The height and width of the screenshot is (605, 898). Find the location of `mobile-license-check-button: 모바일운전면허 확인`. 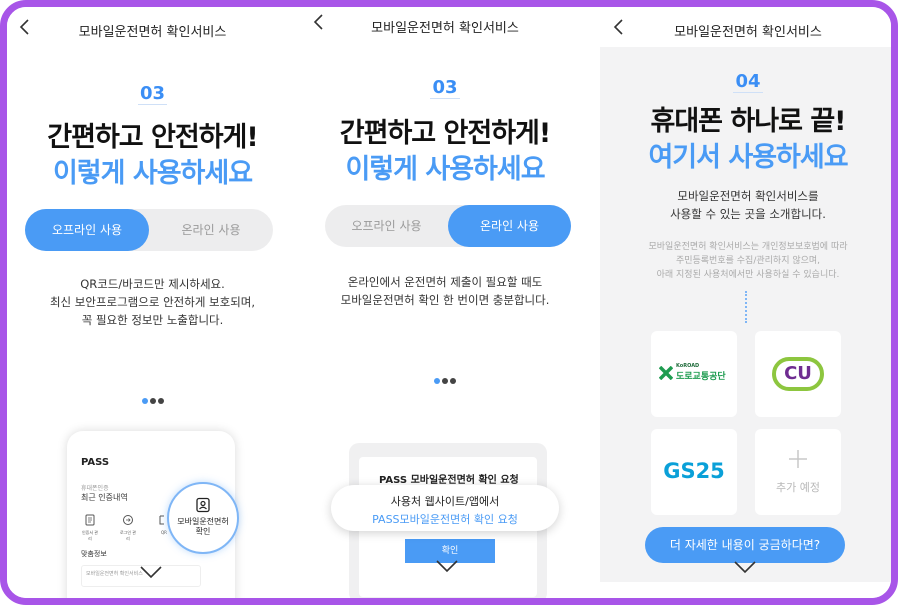

mobile-license-check-button: 모바일운전면허 확인 is located at coordinates (203, 518).